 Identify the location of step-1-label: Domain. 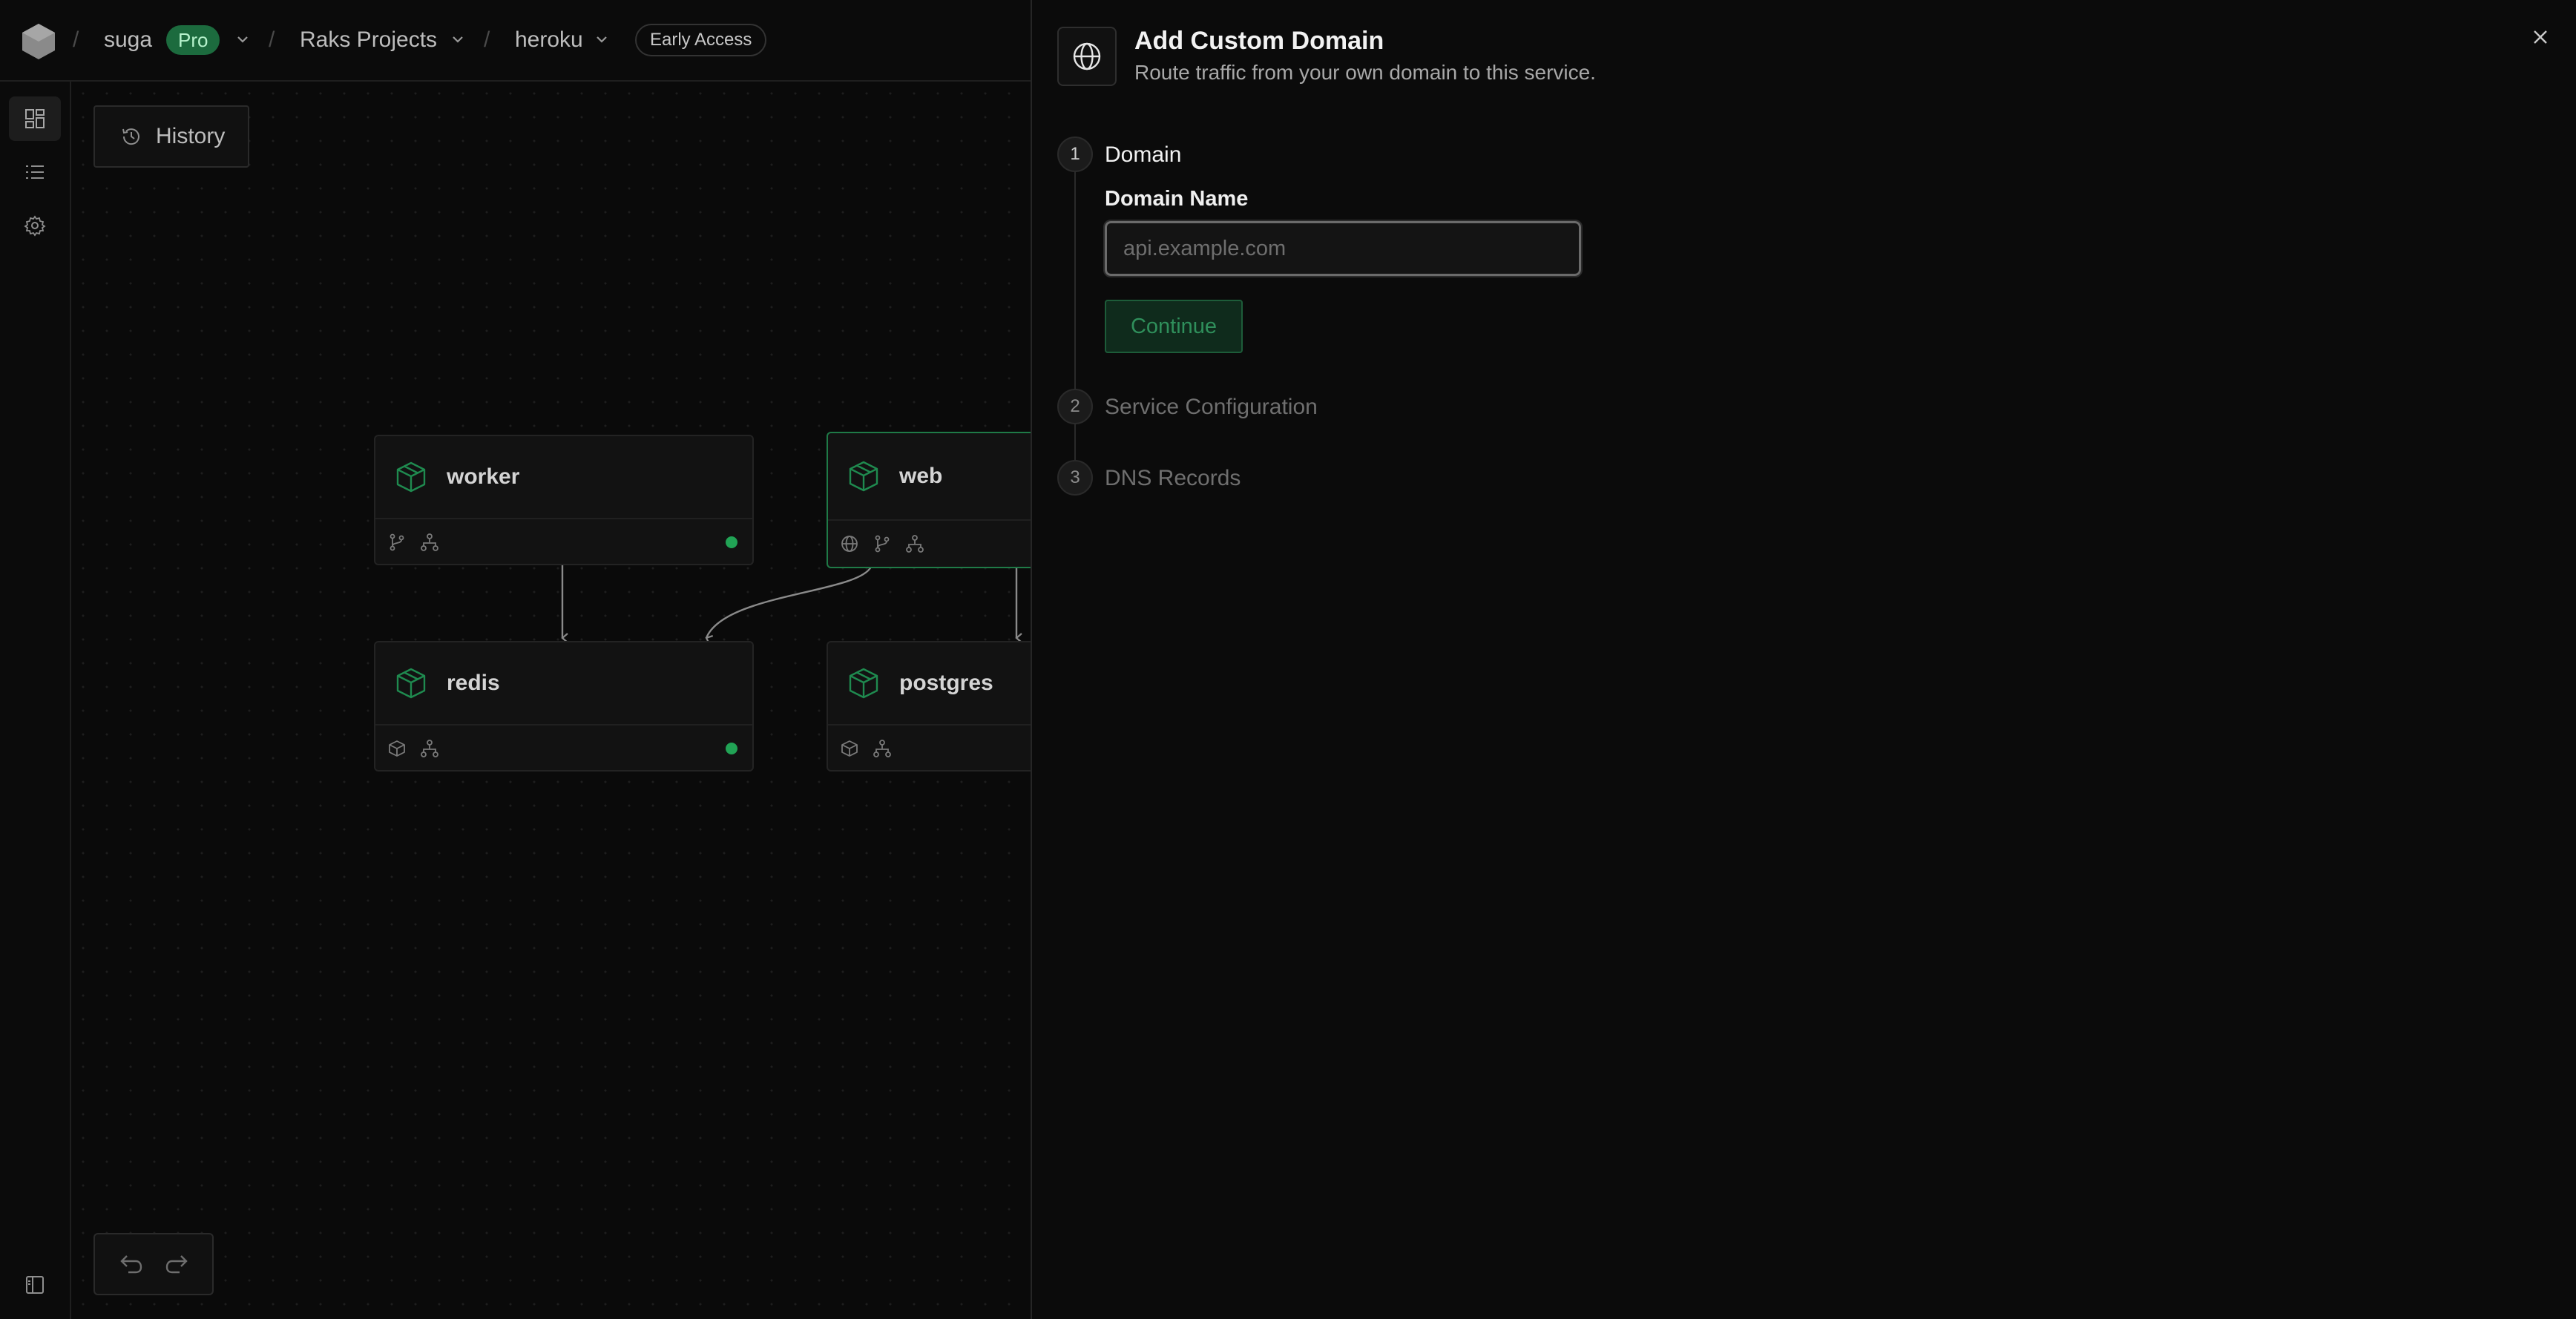
(1143, 154).